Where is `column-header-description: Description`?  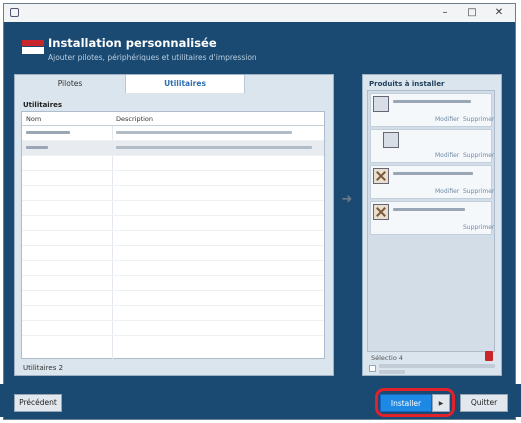
column-header-description: Description is located at coordinates (134, 119).